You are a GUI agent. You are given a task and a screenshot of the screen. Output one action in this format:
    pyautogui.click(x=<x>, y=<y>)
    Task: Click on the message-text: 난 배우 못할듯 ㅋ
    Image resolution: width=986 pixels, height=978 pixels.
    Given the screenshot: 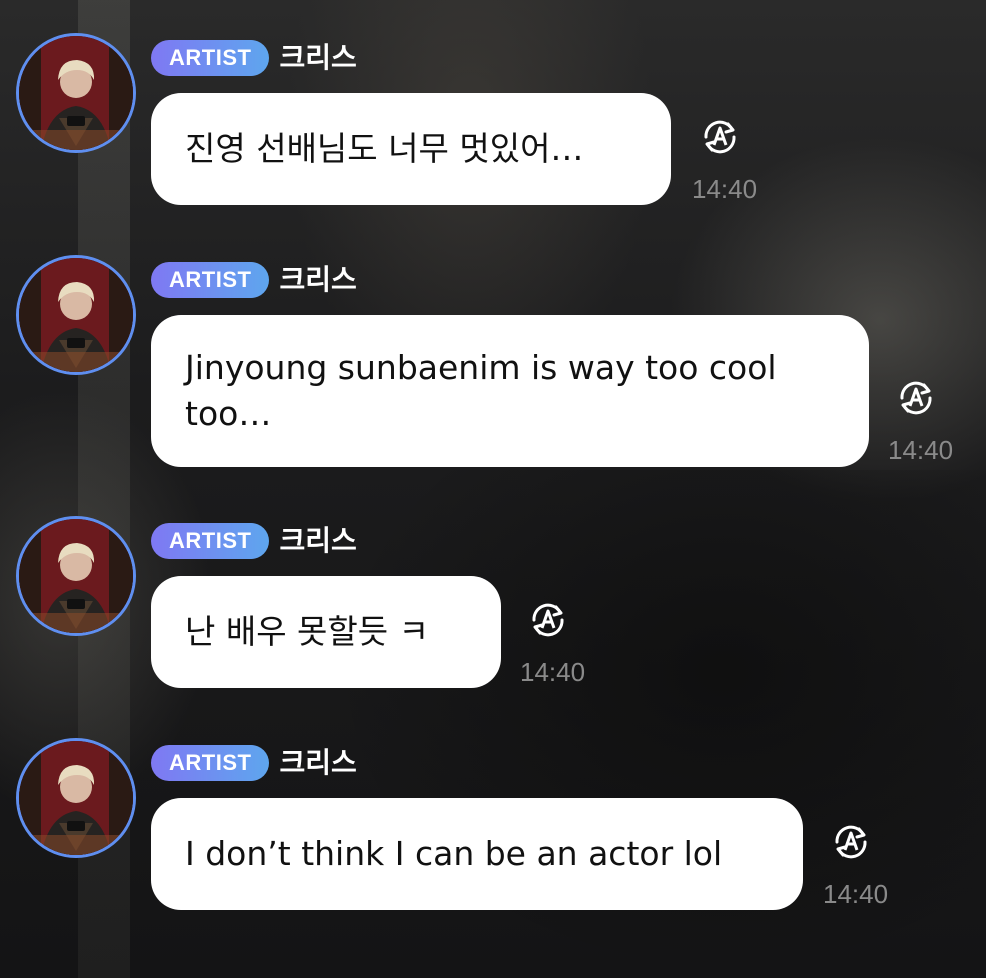 What is the action you would take?
    pyautogui.click(x=307, y=631)
    